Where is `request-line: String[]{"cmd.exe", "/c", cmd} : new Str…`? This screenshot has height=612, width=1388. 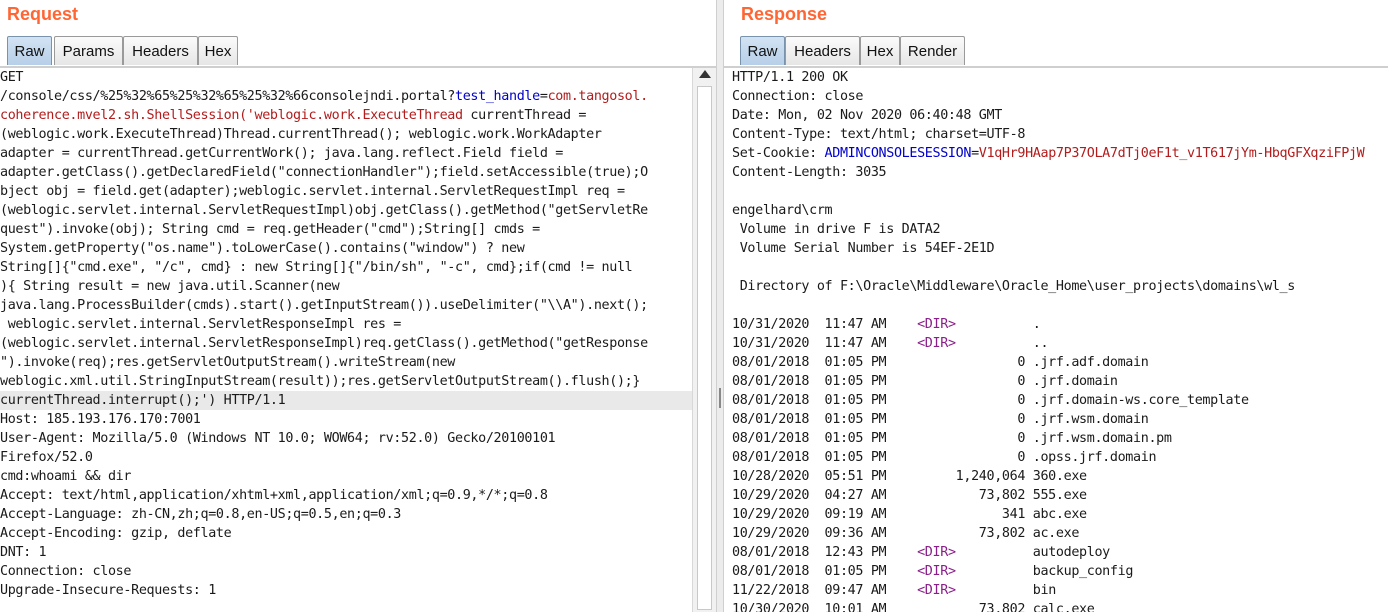
request-line: String[]{"cmd.exe", "/c", cmd} : new Str… is located at coordinates (346, 267).